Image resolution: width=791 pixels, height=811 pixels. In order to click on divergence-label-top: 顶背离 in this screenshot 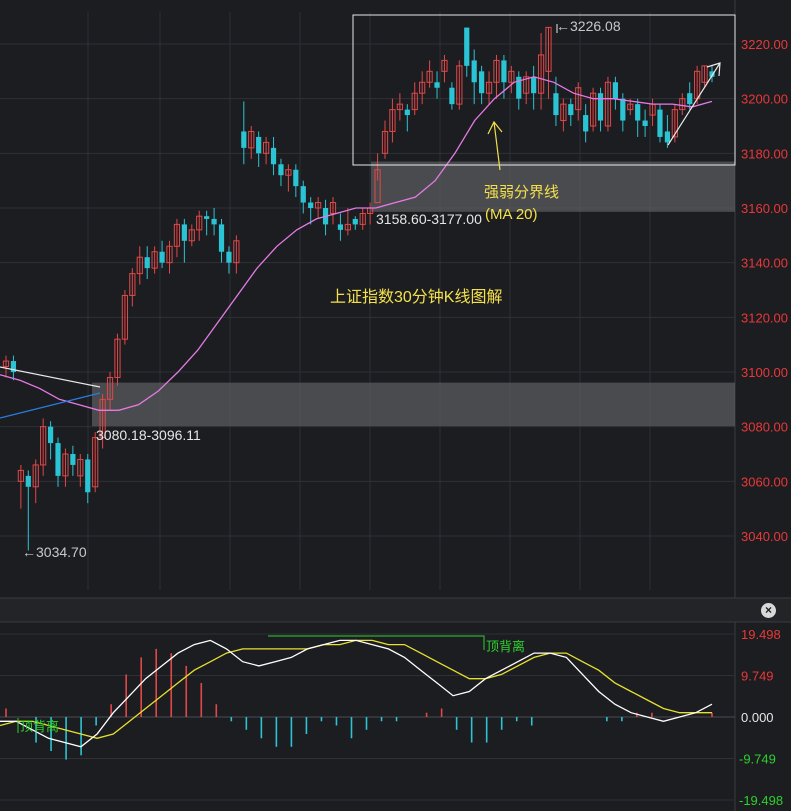, I will do `click(505, 646)`.